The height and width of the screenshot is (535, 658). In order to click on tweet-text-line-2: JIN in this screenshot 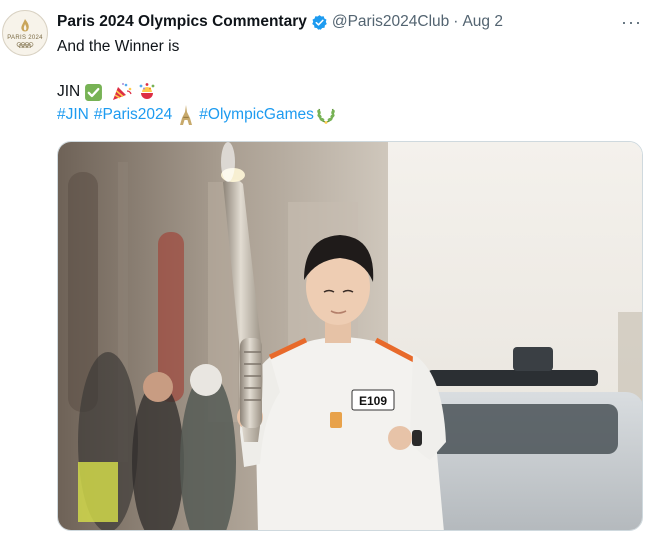, I will do `click(107, 92)`.